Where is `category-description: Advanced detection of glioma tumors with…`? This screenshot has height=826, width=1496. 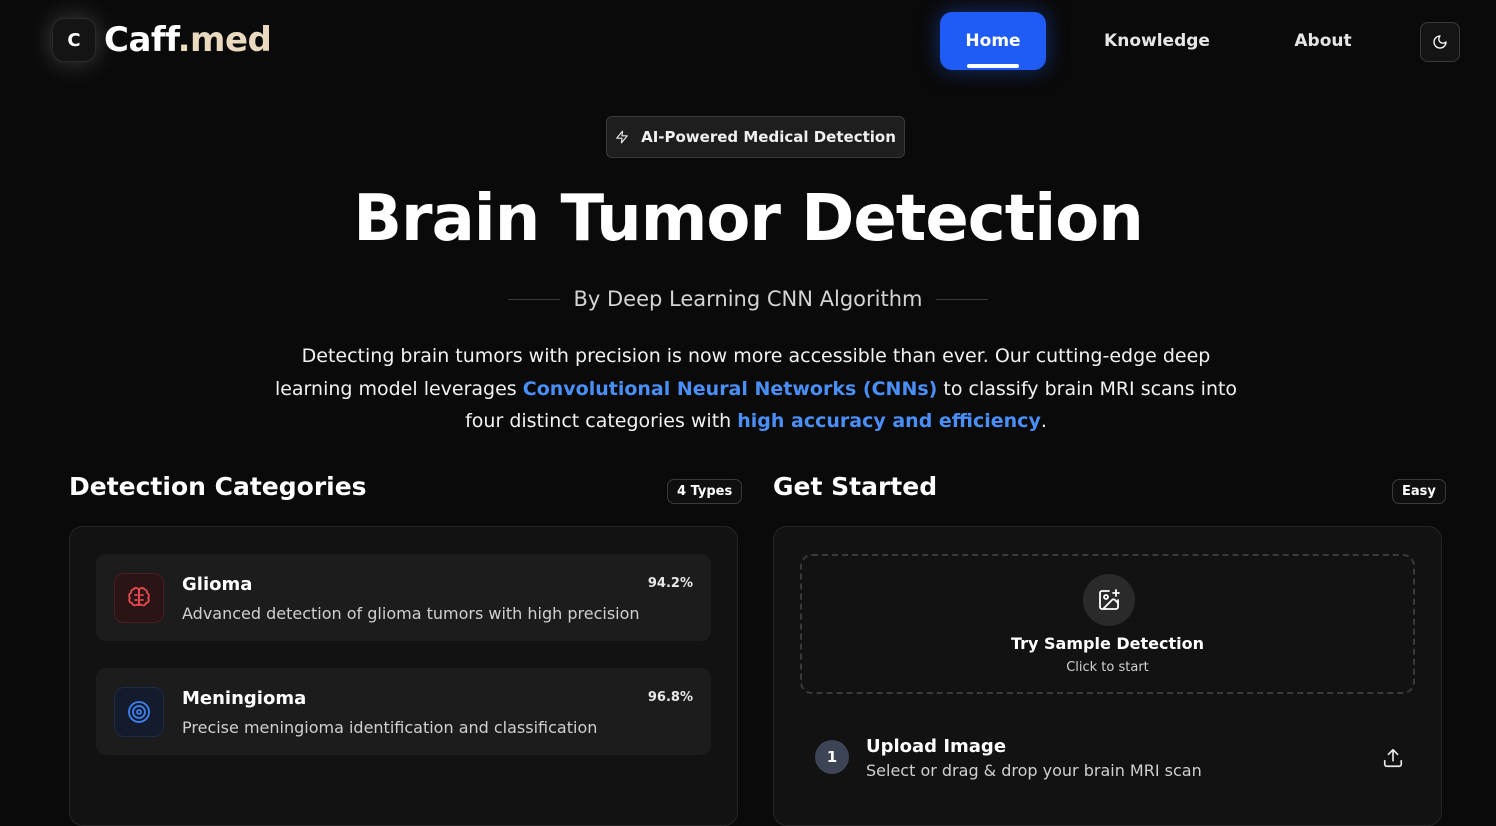 category-description: Advanced detection of glioma tumors with… is located at coordinates (411, 613).